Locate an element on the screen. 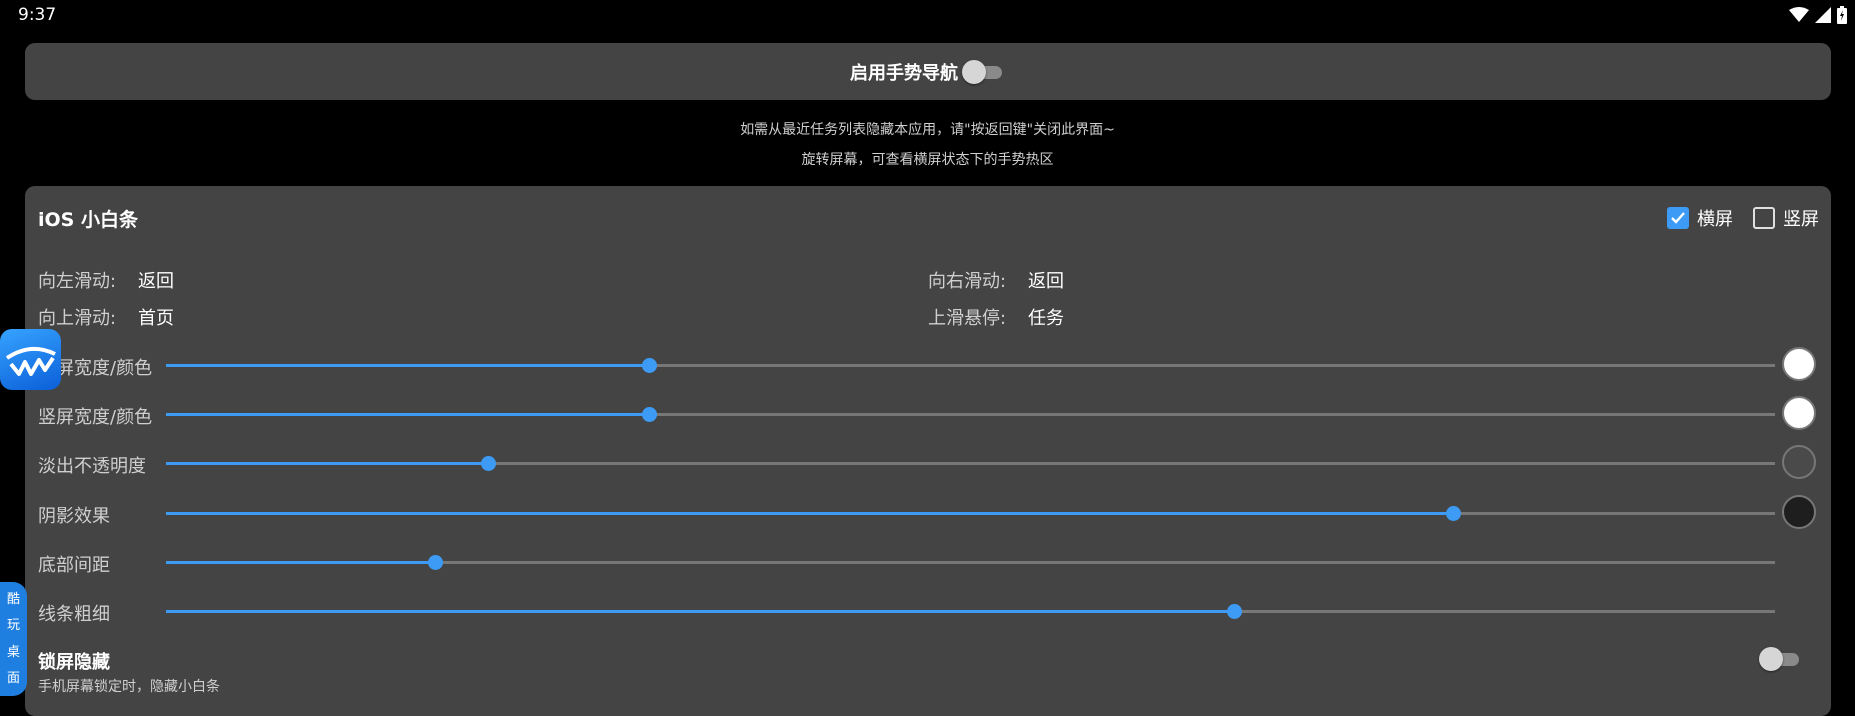 The image size is (1855, 716). landscape-label: 横屏 is located at coordinates (1715, 219).